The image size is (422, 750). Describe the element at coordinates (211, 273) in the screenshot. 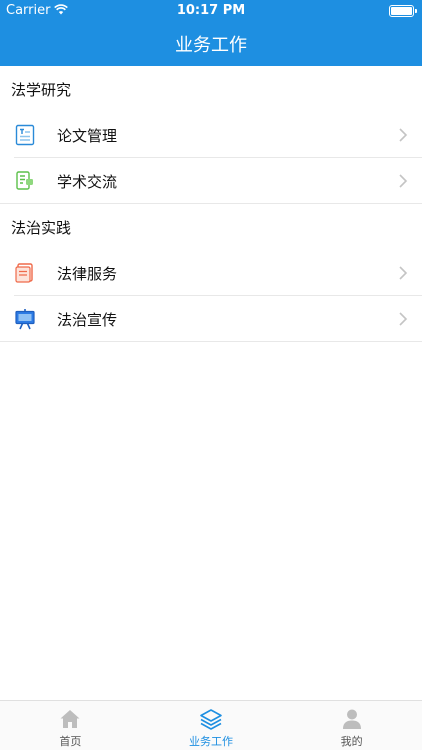

I see `list-item-legal-services: 法律服务` at that location.